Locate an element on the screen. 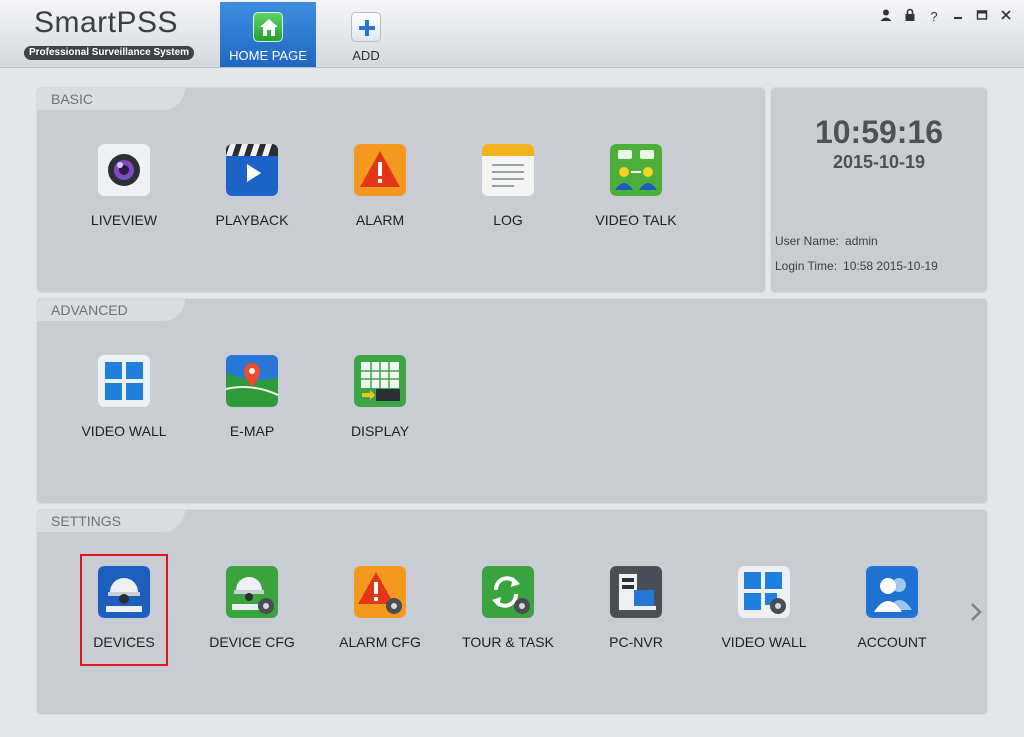 The height and width of the screenshot is (737, 1024). account-users-icon is located at coordinates (892, 592).